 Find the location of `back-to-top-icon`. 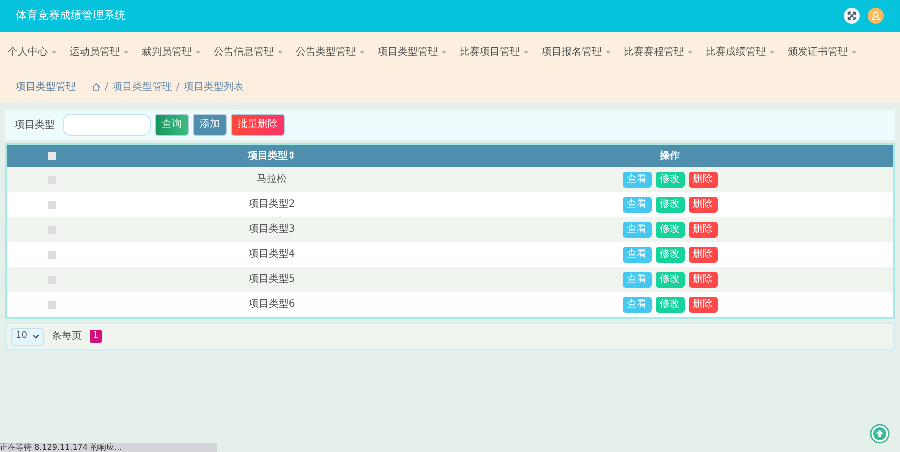

back-to-top-icon is located at coordinates (880, 434).